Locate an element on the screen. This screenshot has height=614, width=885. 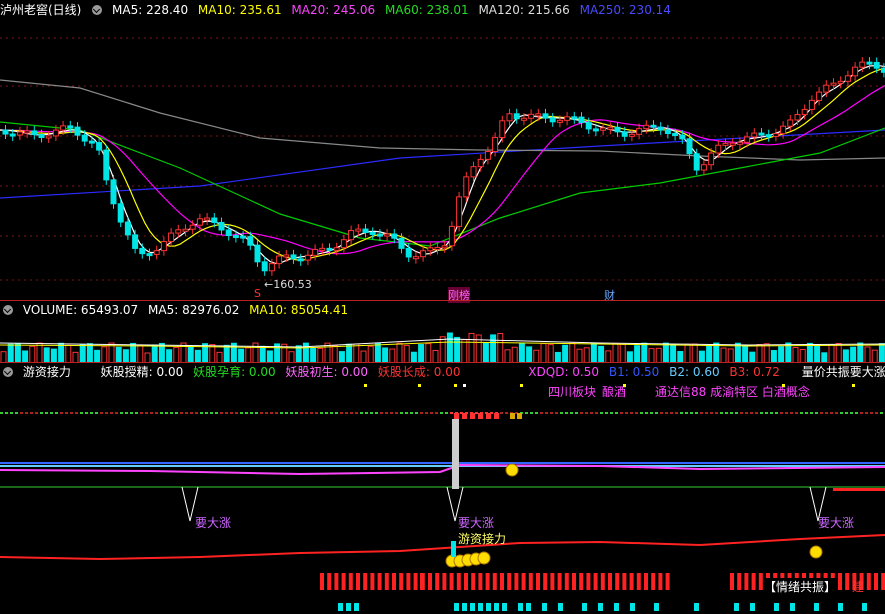
vol-ma5-readout: MA5: 82976.02 is located at coordinates (194, 310).